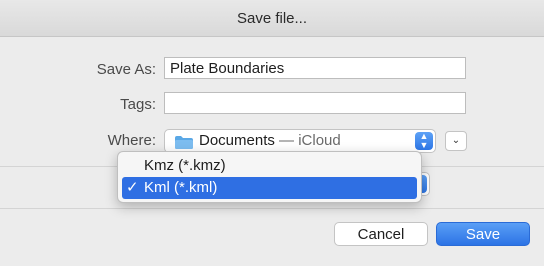 The height and width of the screenshot is (266, 544). Describe the element at coordinates (269, 166) in the screenshot. I see `menu-item-kmz: Kmz (*.kmz)` at that location.